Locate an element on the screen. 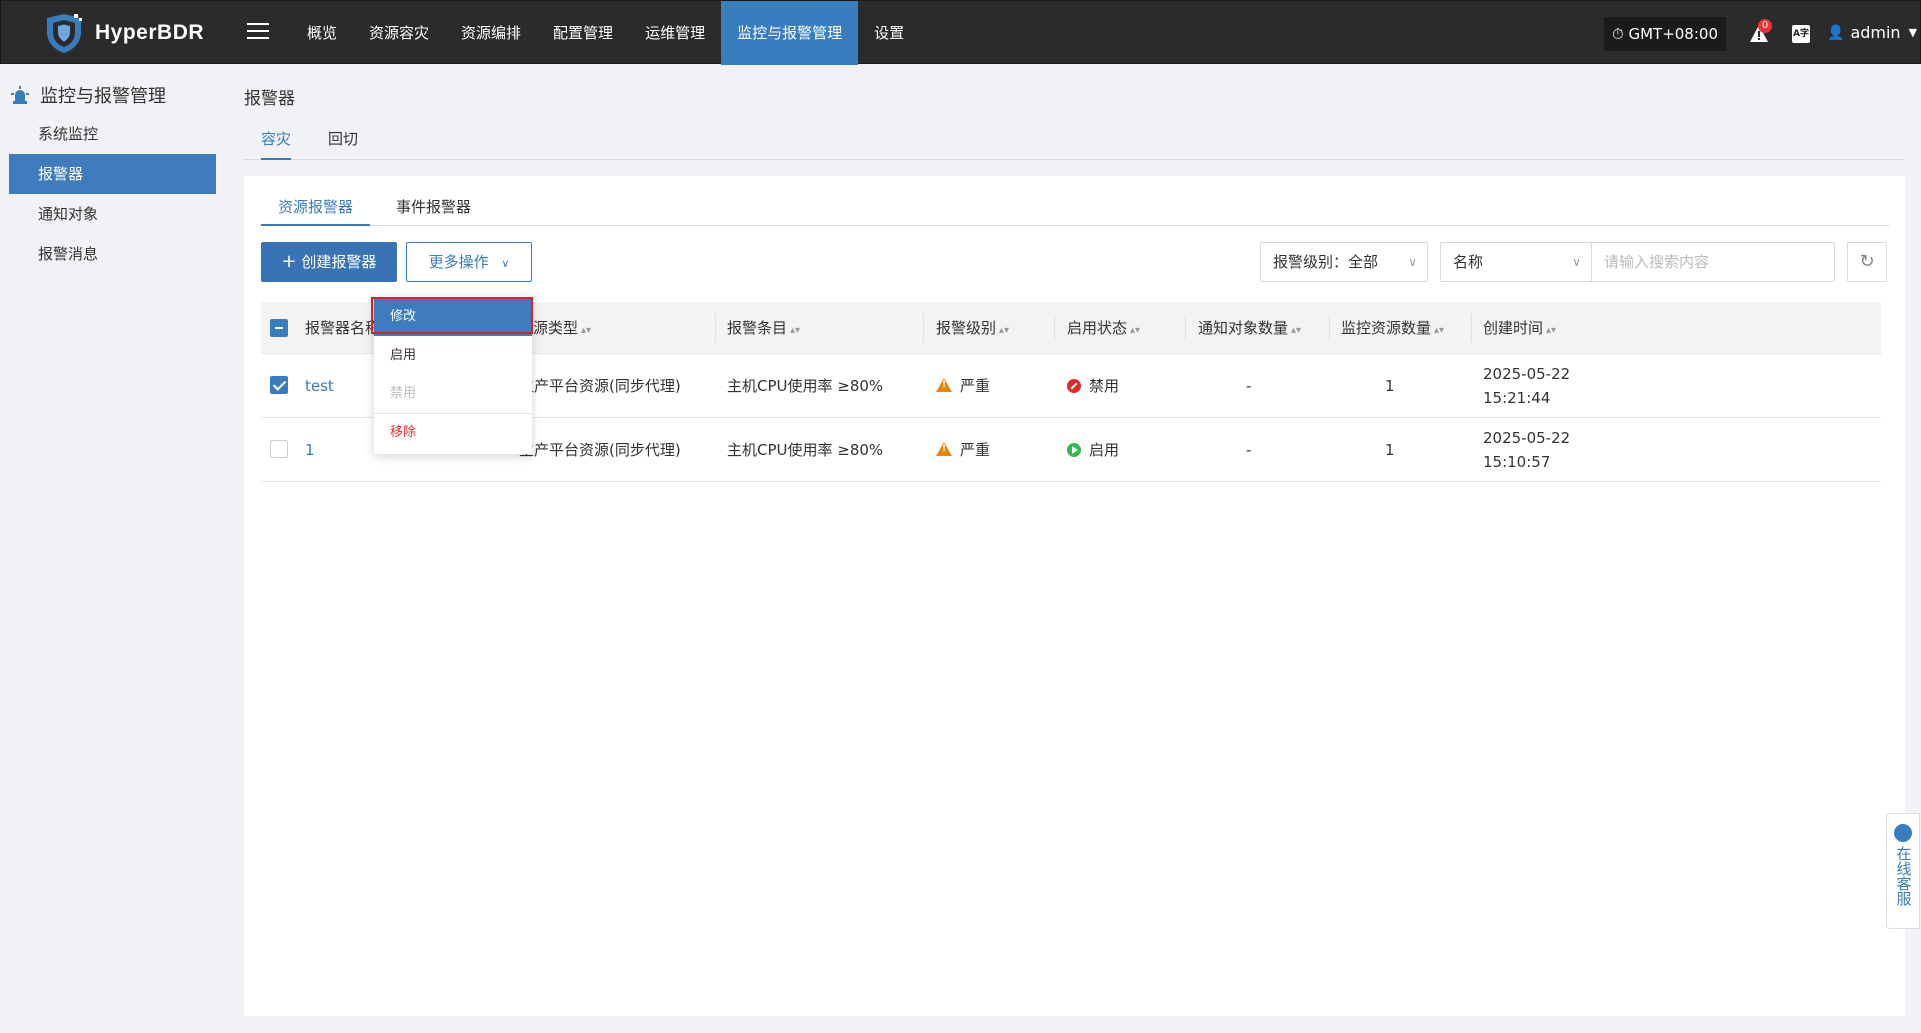  online-service-tab: 在线客服 is located at coordinates (1903, 871).